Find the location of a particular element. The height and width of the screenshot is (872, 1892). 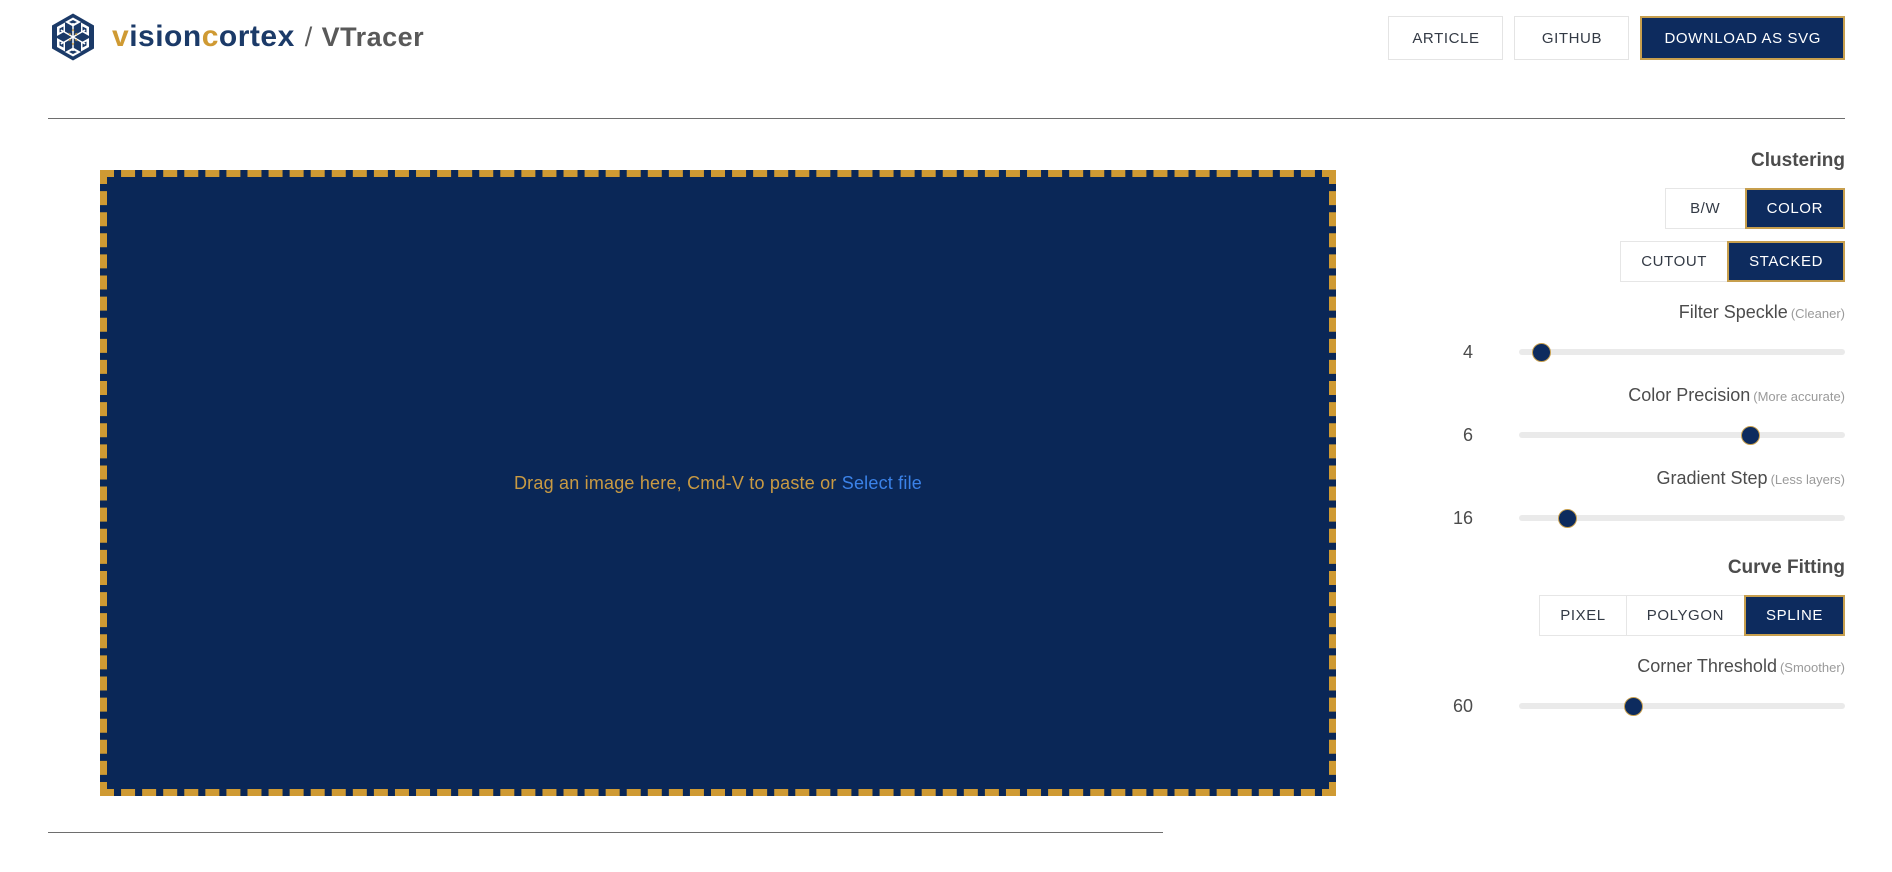

app-name: VTracer is located at coordinates (373, 37).